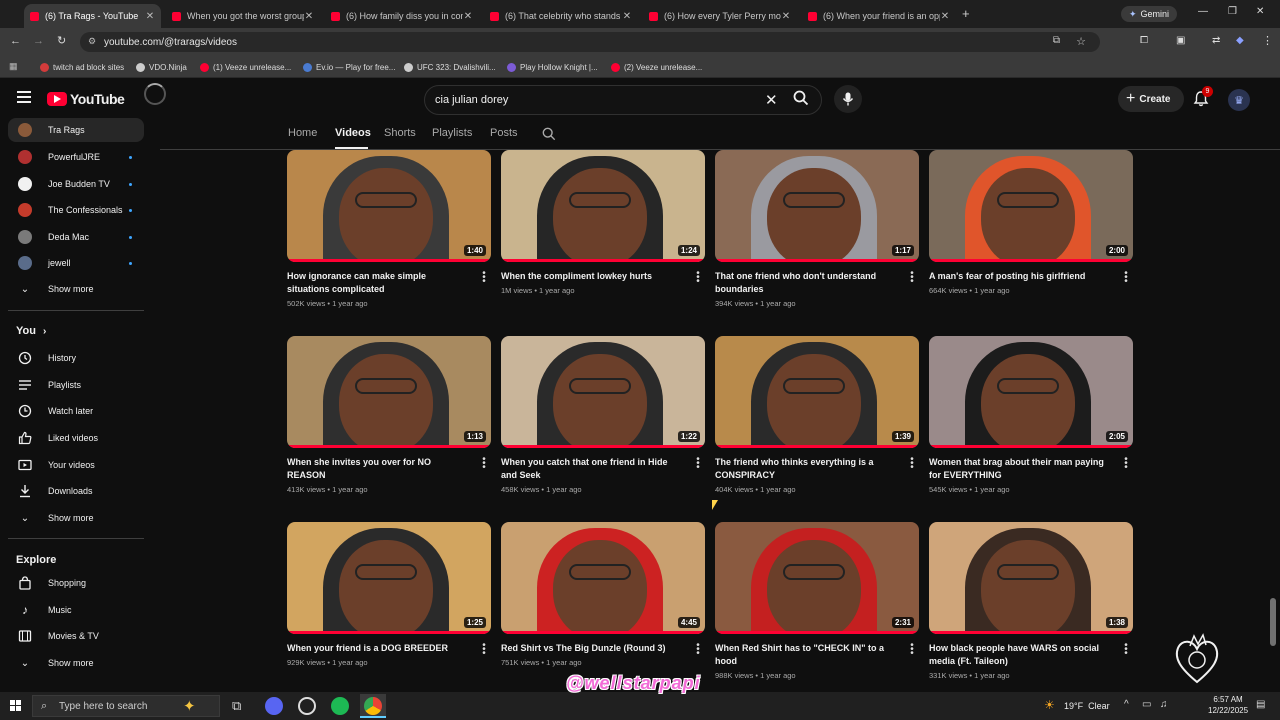 This screenshot has height=720, width=1280. What do you see at coordinates (1151, 99) in the screenshot?
I see `create-button: + Create` at bounding box center [1151, 99].